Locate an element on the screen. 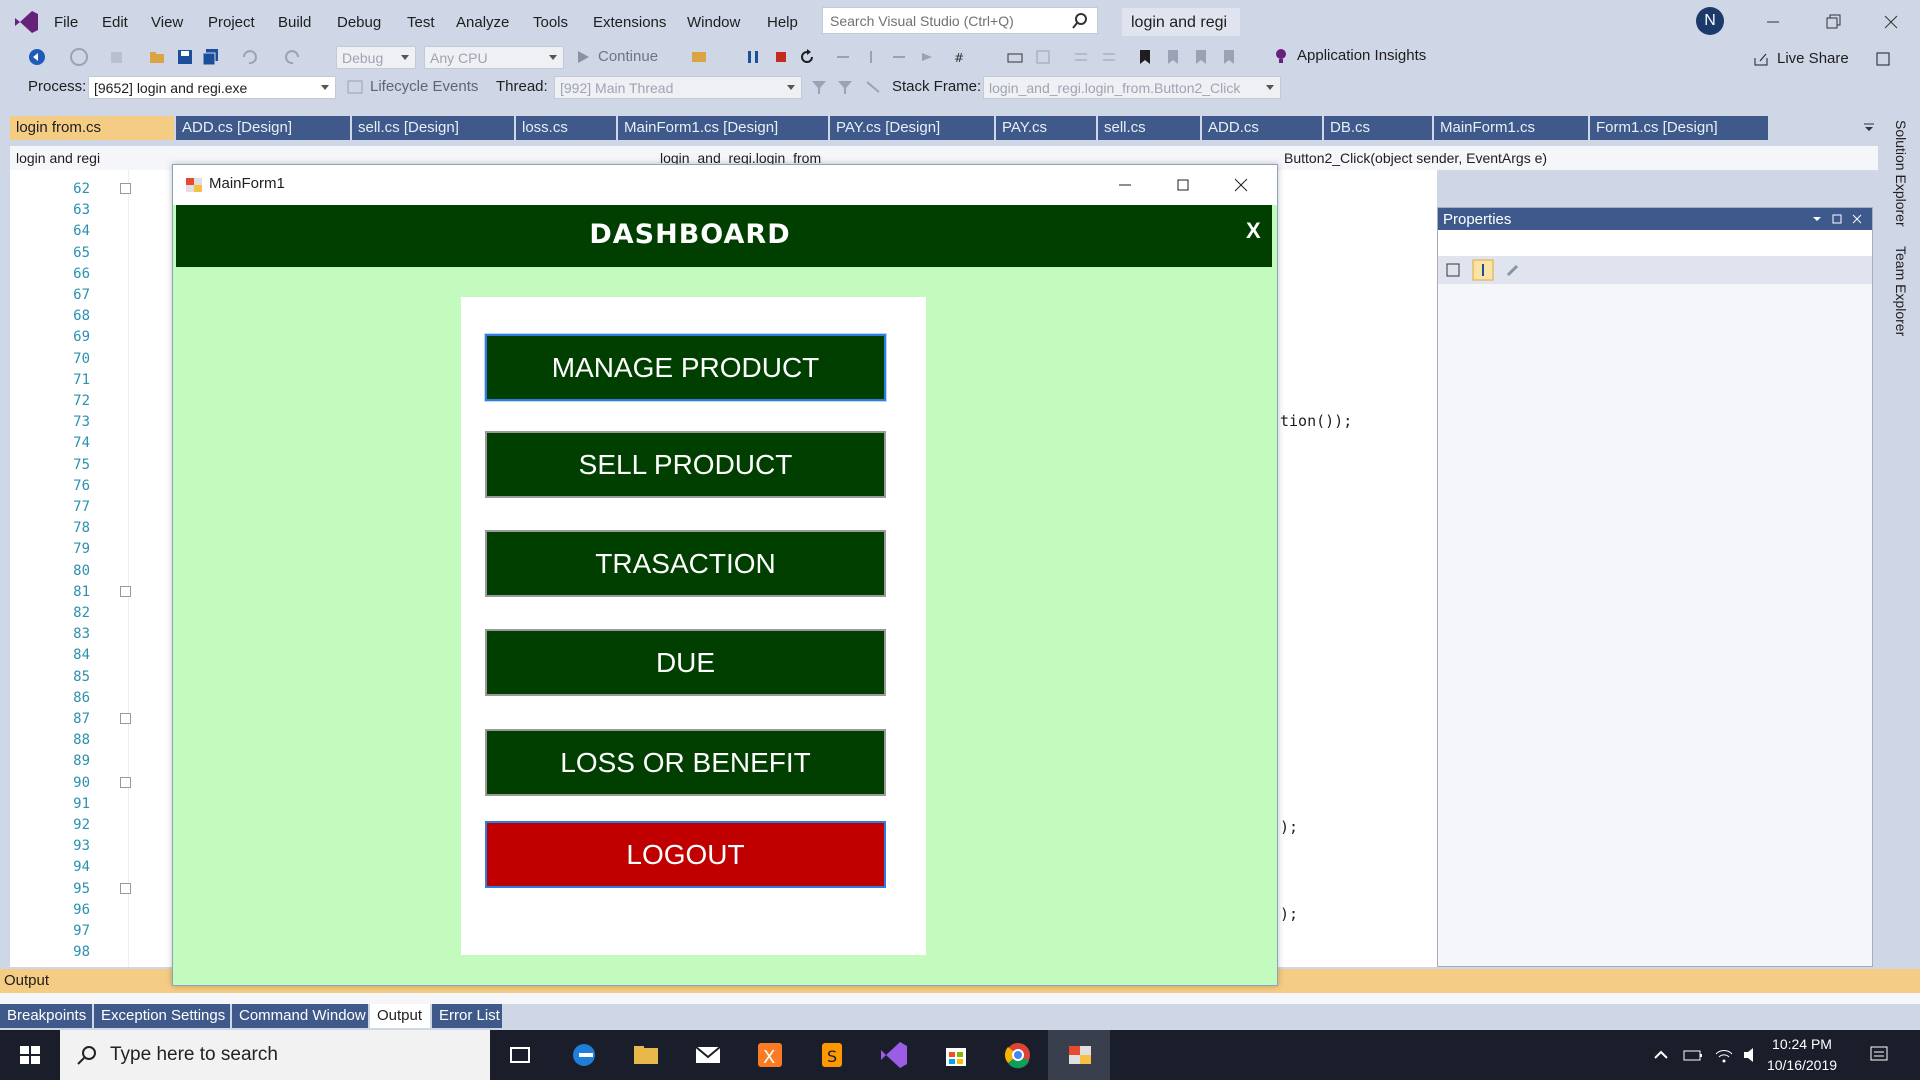 The width and height of the screenshot is (1920, 1080). search-input: Search Visual Studio (Ctrl+Q) is located at coordinates (960, 20).